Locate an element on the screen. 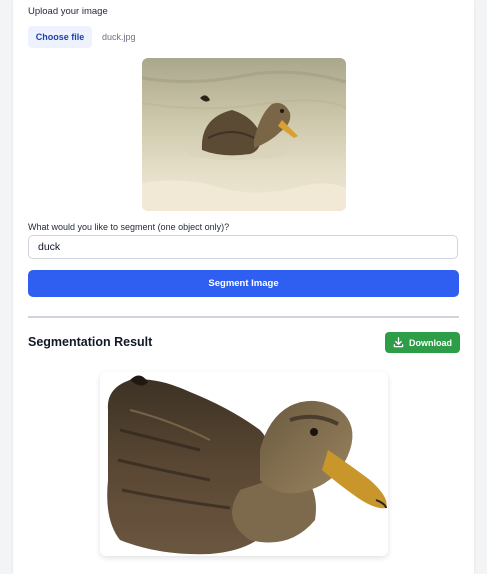 This screenshot has width=487, height=574. uploaded-image-preview is located at coordinates (244, 134).